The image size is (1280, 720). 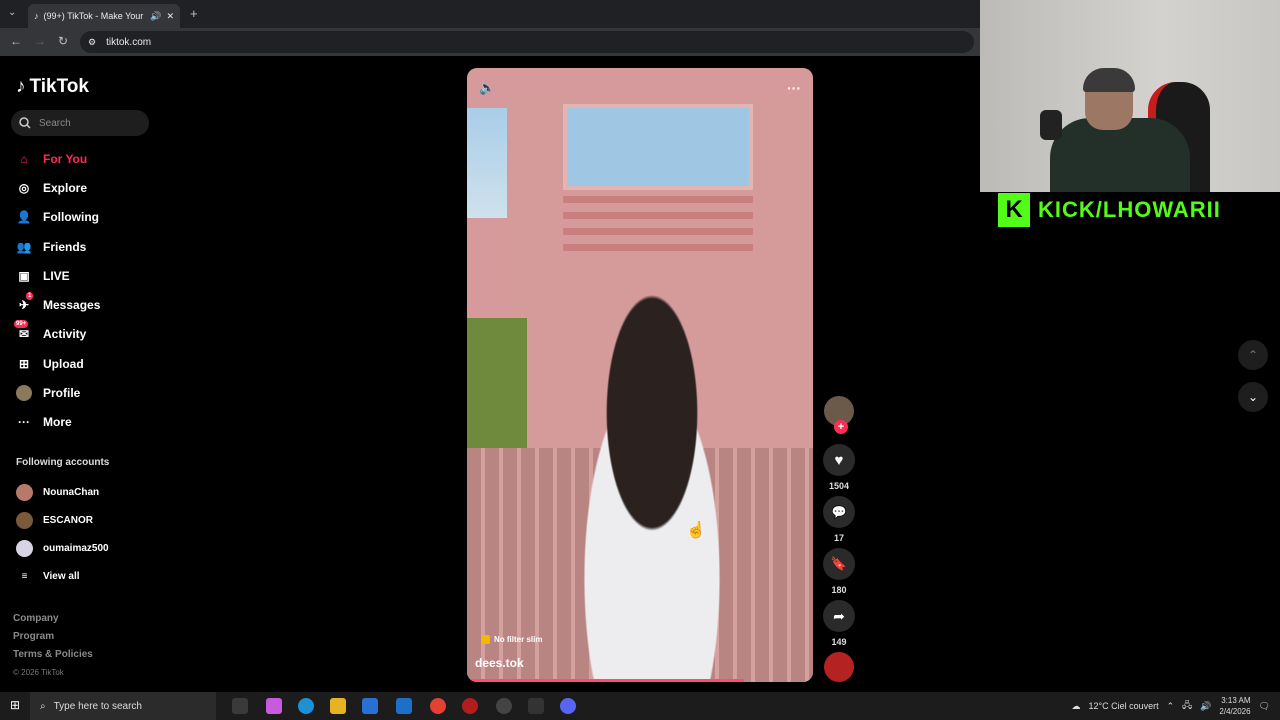 I want to click on action-column: + ♥ 1504 💬 17 🔖 180 ➦ 149, so click(x=839, y=539).